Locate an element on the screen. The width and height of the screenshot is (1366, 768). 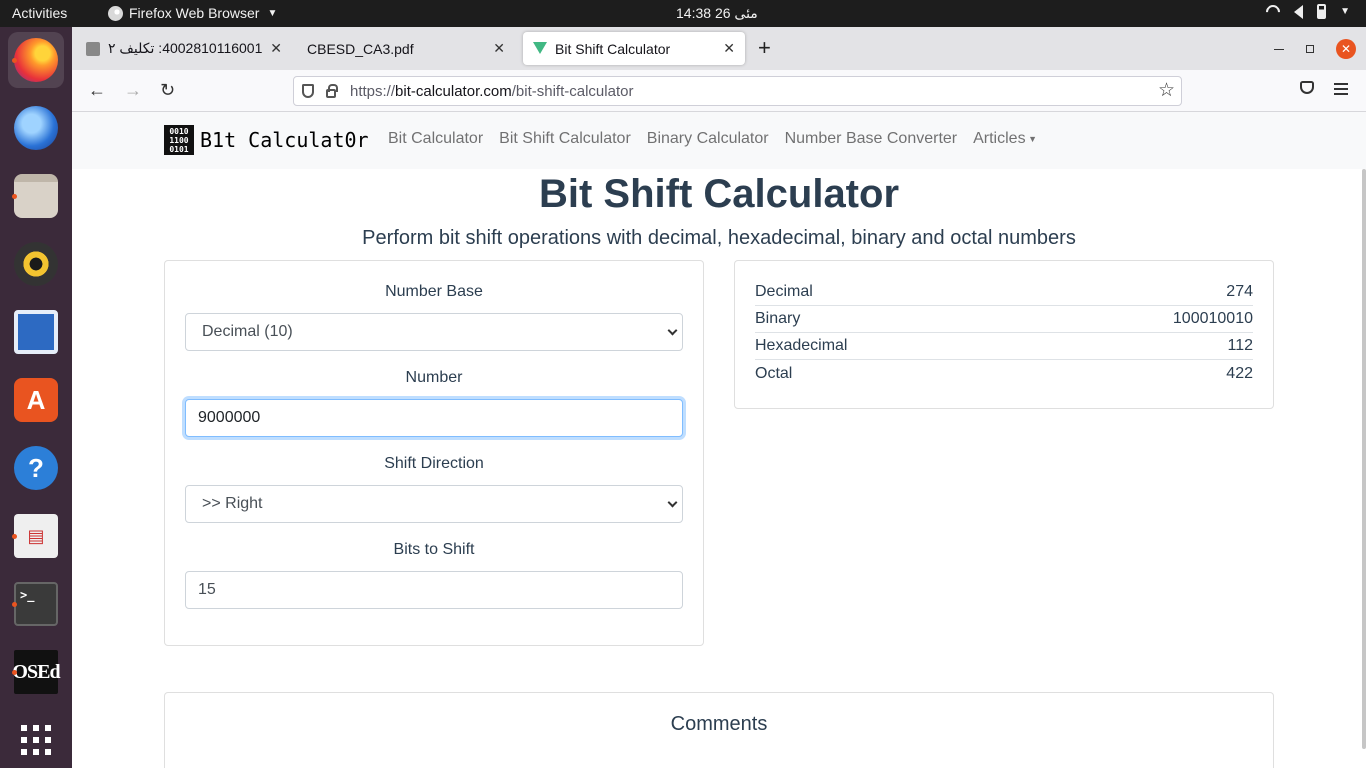
dock-osed: OSEd is located at coordinates (36, 672).